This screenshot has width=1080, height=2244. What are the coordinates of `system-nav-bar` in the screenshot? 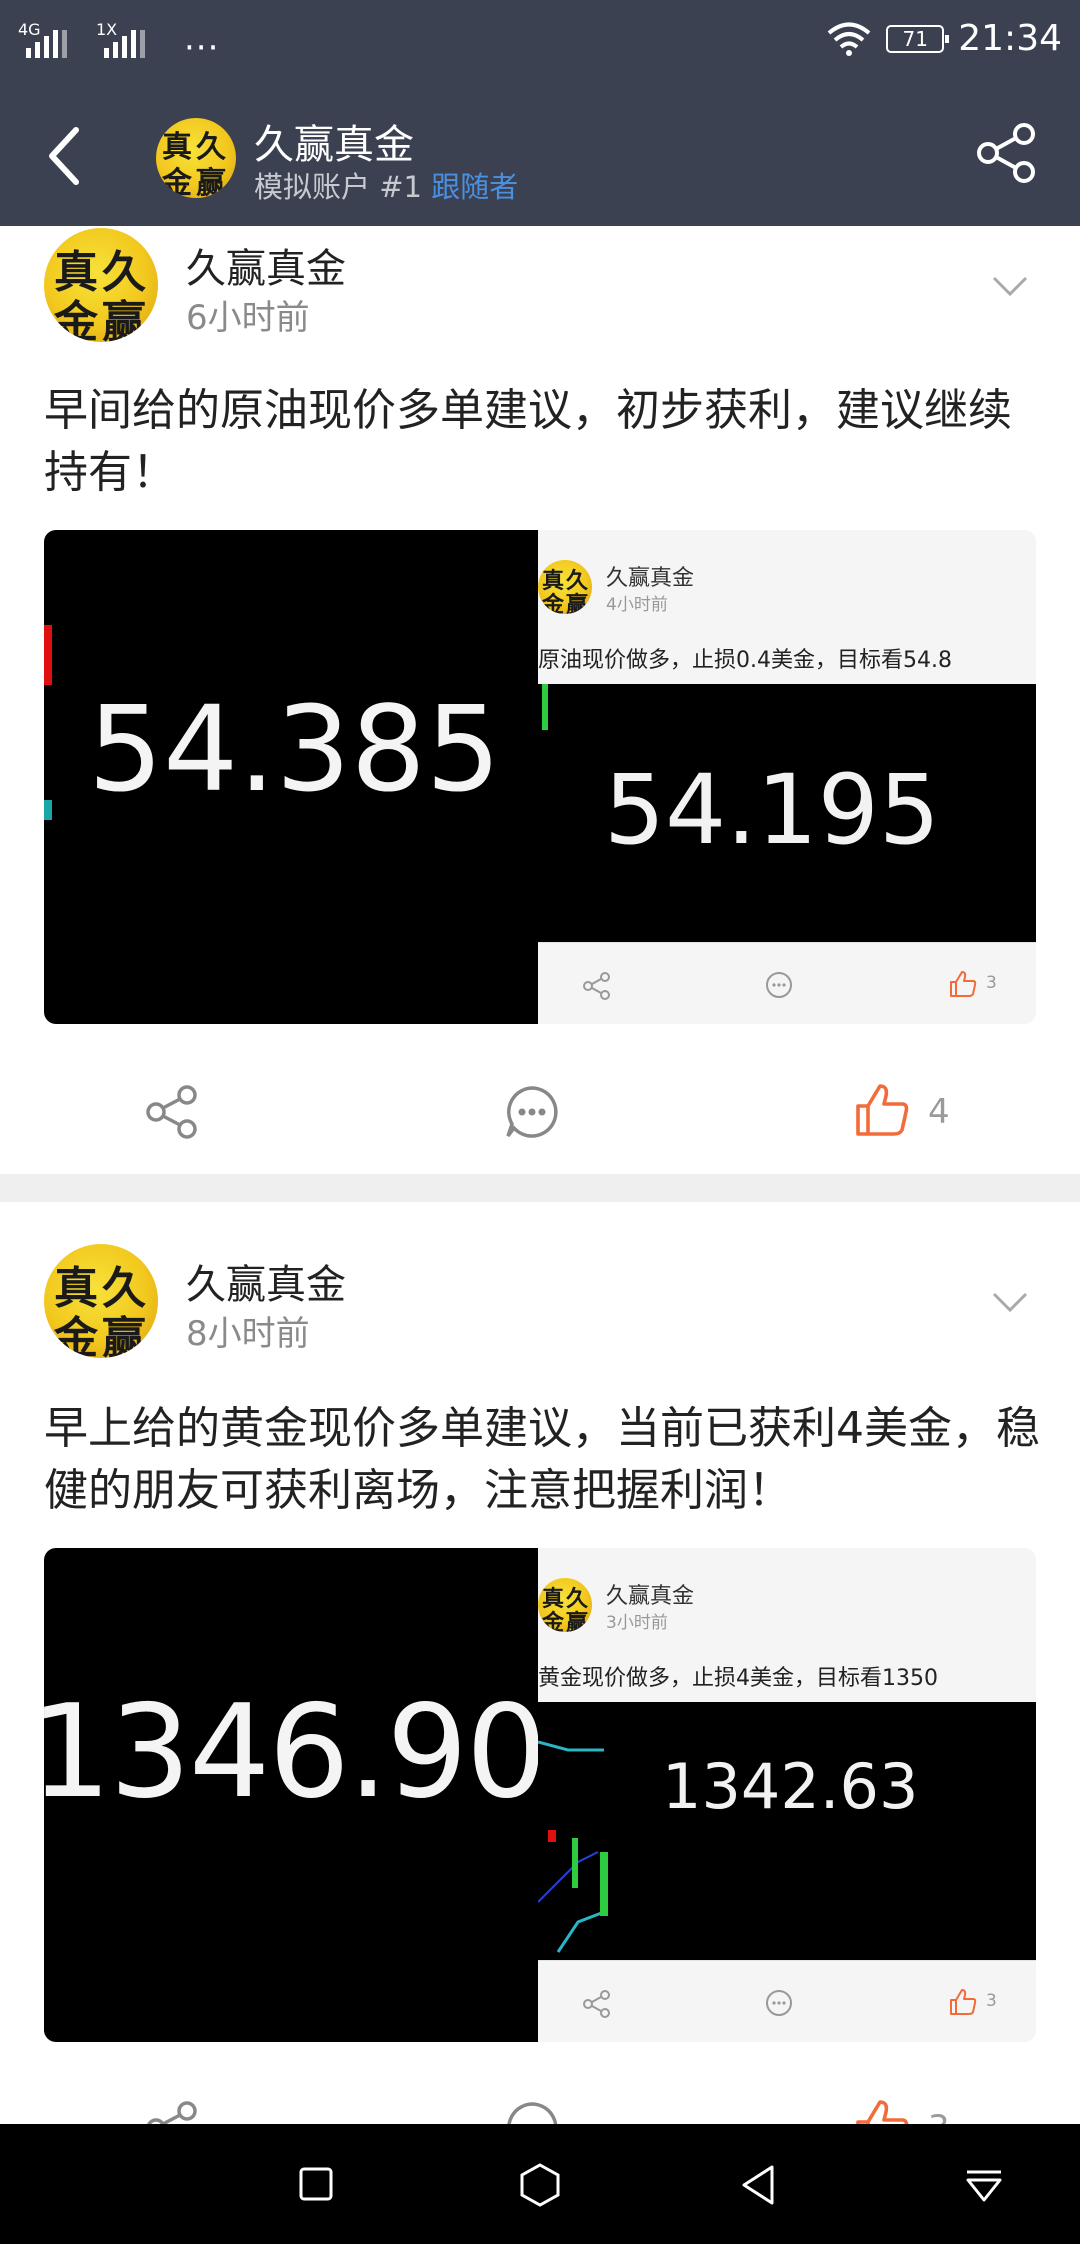 It's located at (540, 2184).